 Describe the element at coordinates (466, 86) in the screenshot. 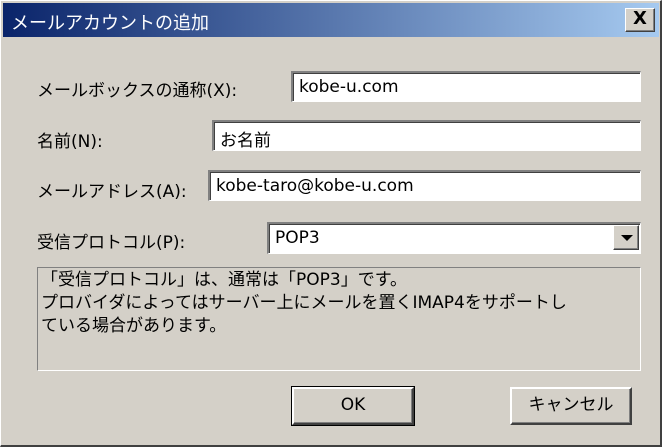

I see `mailbox-name-input: kobe-u.com` at that location.